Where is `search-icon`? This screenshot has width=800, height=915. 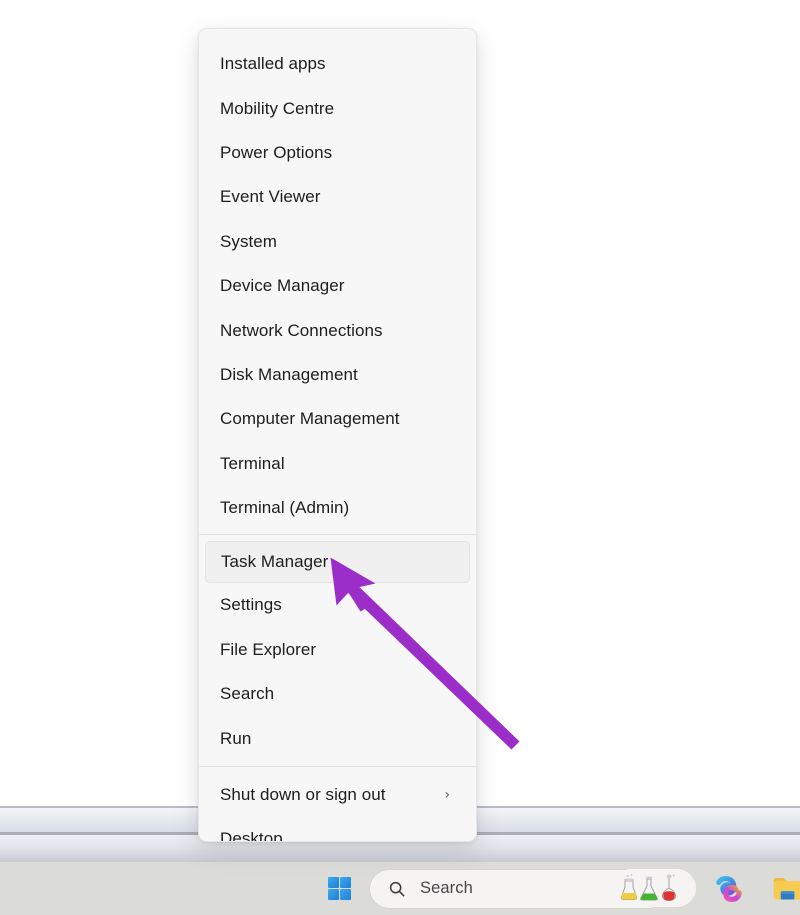
search-icon is located at coordinates (397, 888).